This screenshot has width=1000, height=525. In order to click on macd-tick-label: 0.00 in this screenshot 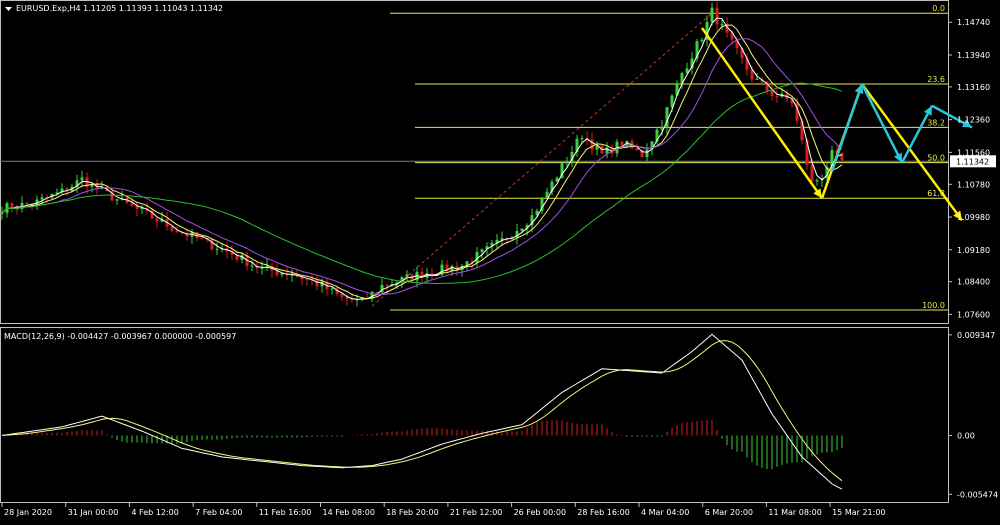, I will do `click(966, 435)`.